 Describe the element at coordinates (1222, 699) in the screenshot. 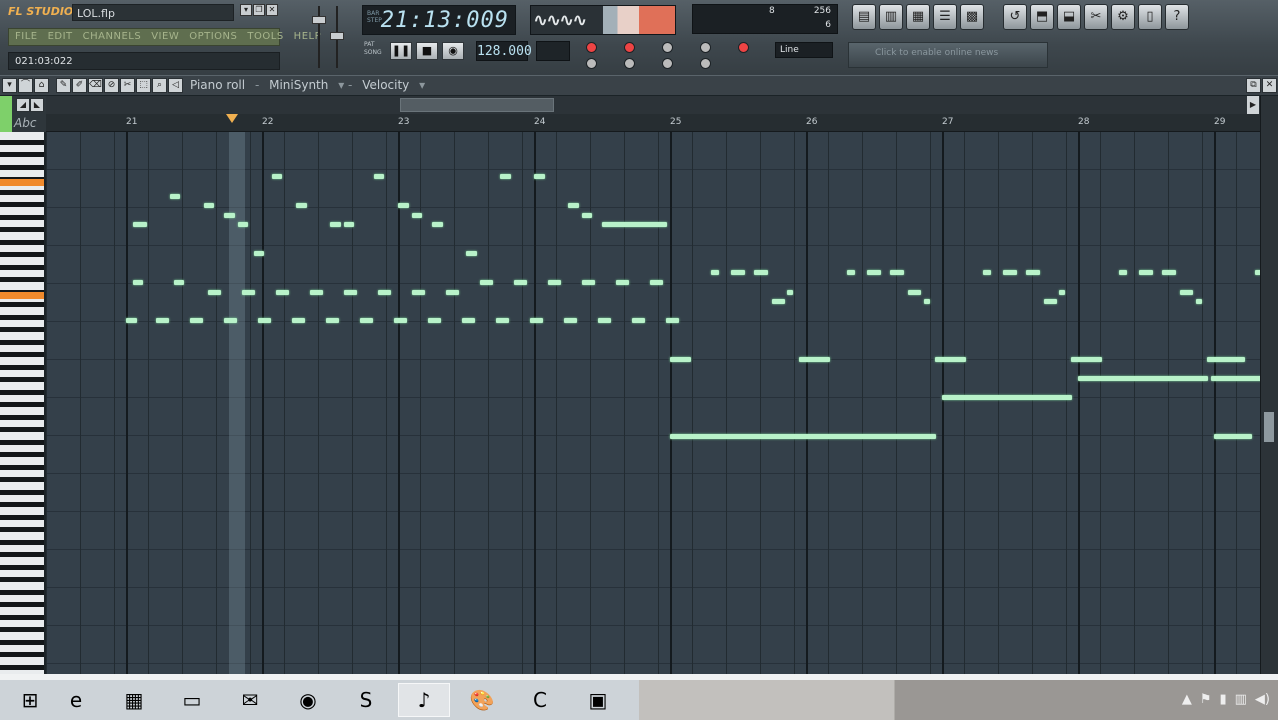

I see `battery-icon: ▮` at that location.